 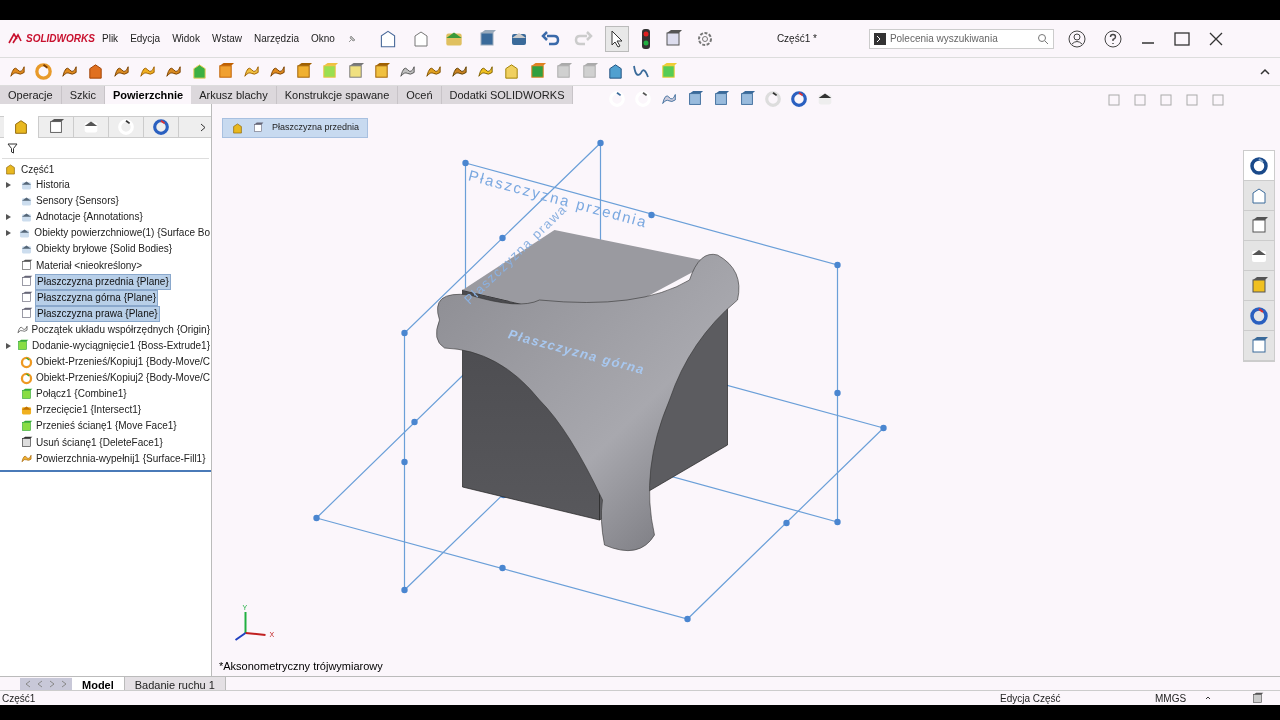 What do you see at coordinates (351, 38) in the screenshot?
I see `pin-icon` at bounding box center [351, 38].